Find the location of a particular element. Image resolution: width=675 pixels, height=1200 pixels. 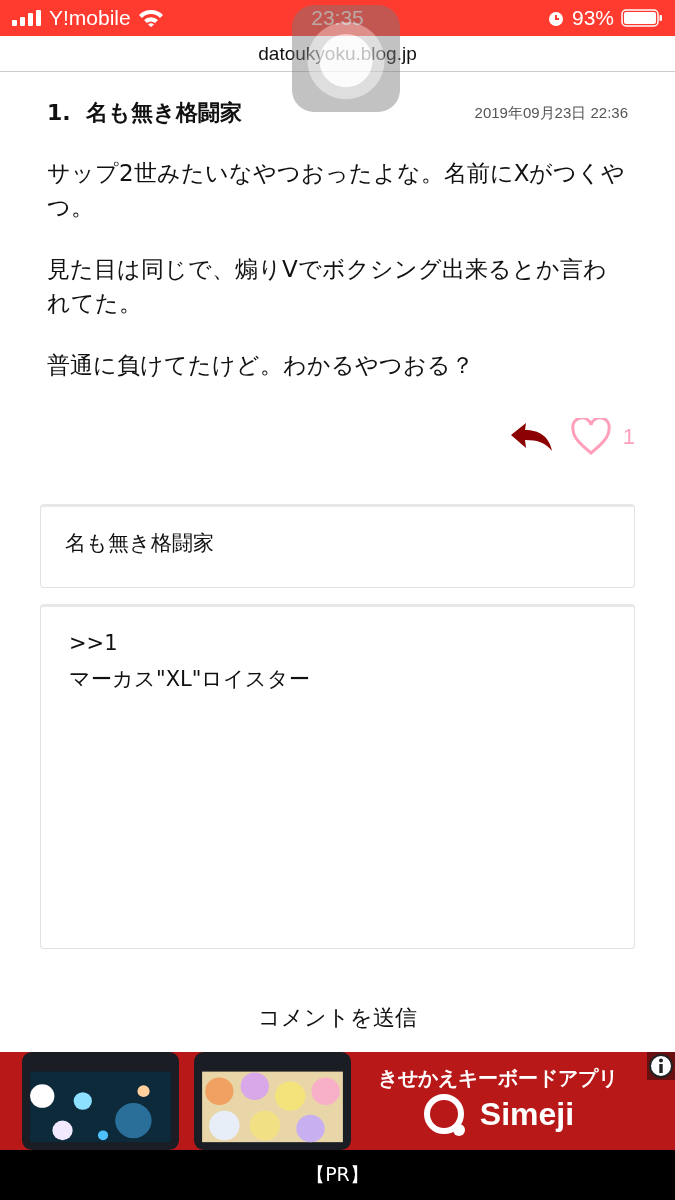

speech-bubble-icon is located at coordinates (444, 1114).